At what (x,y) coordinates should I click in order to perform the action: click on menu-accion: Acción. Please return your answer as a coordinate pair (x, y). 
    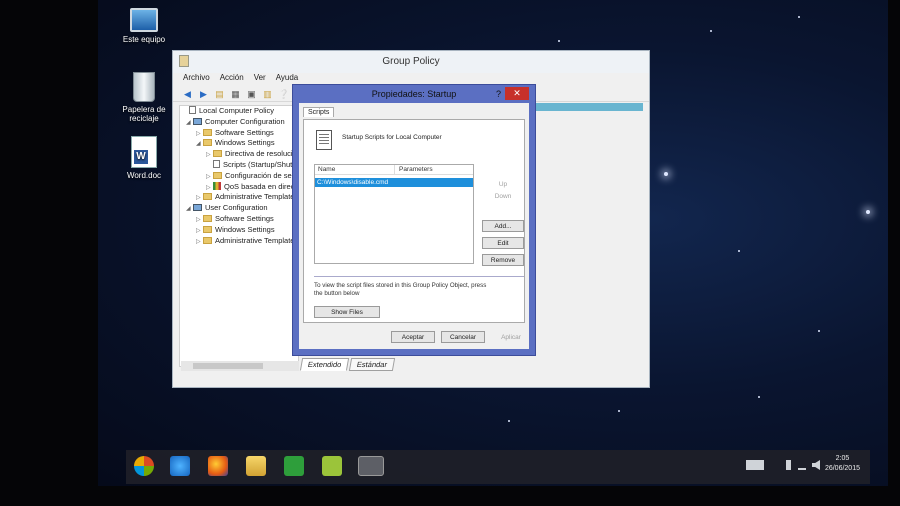
    Looking at the image, I should click on (232, 79).